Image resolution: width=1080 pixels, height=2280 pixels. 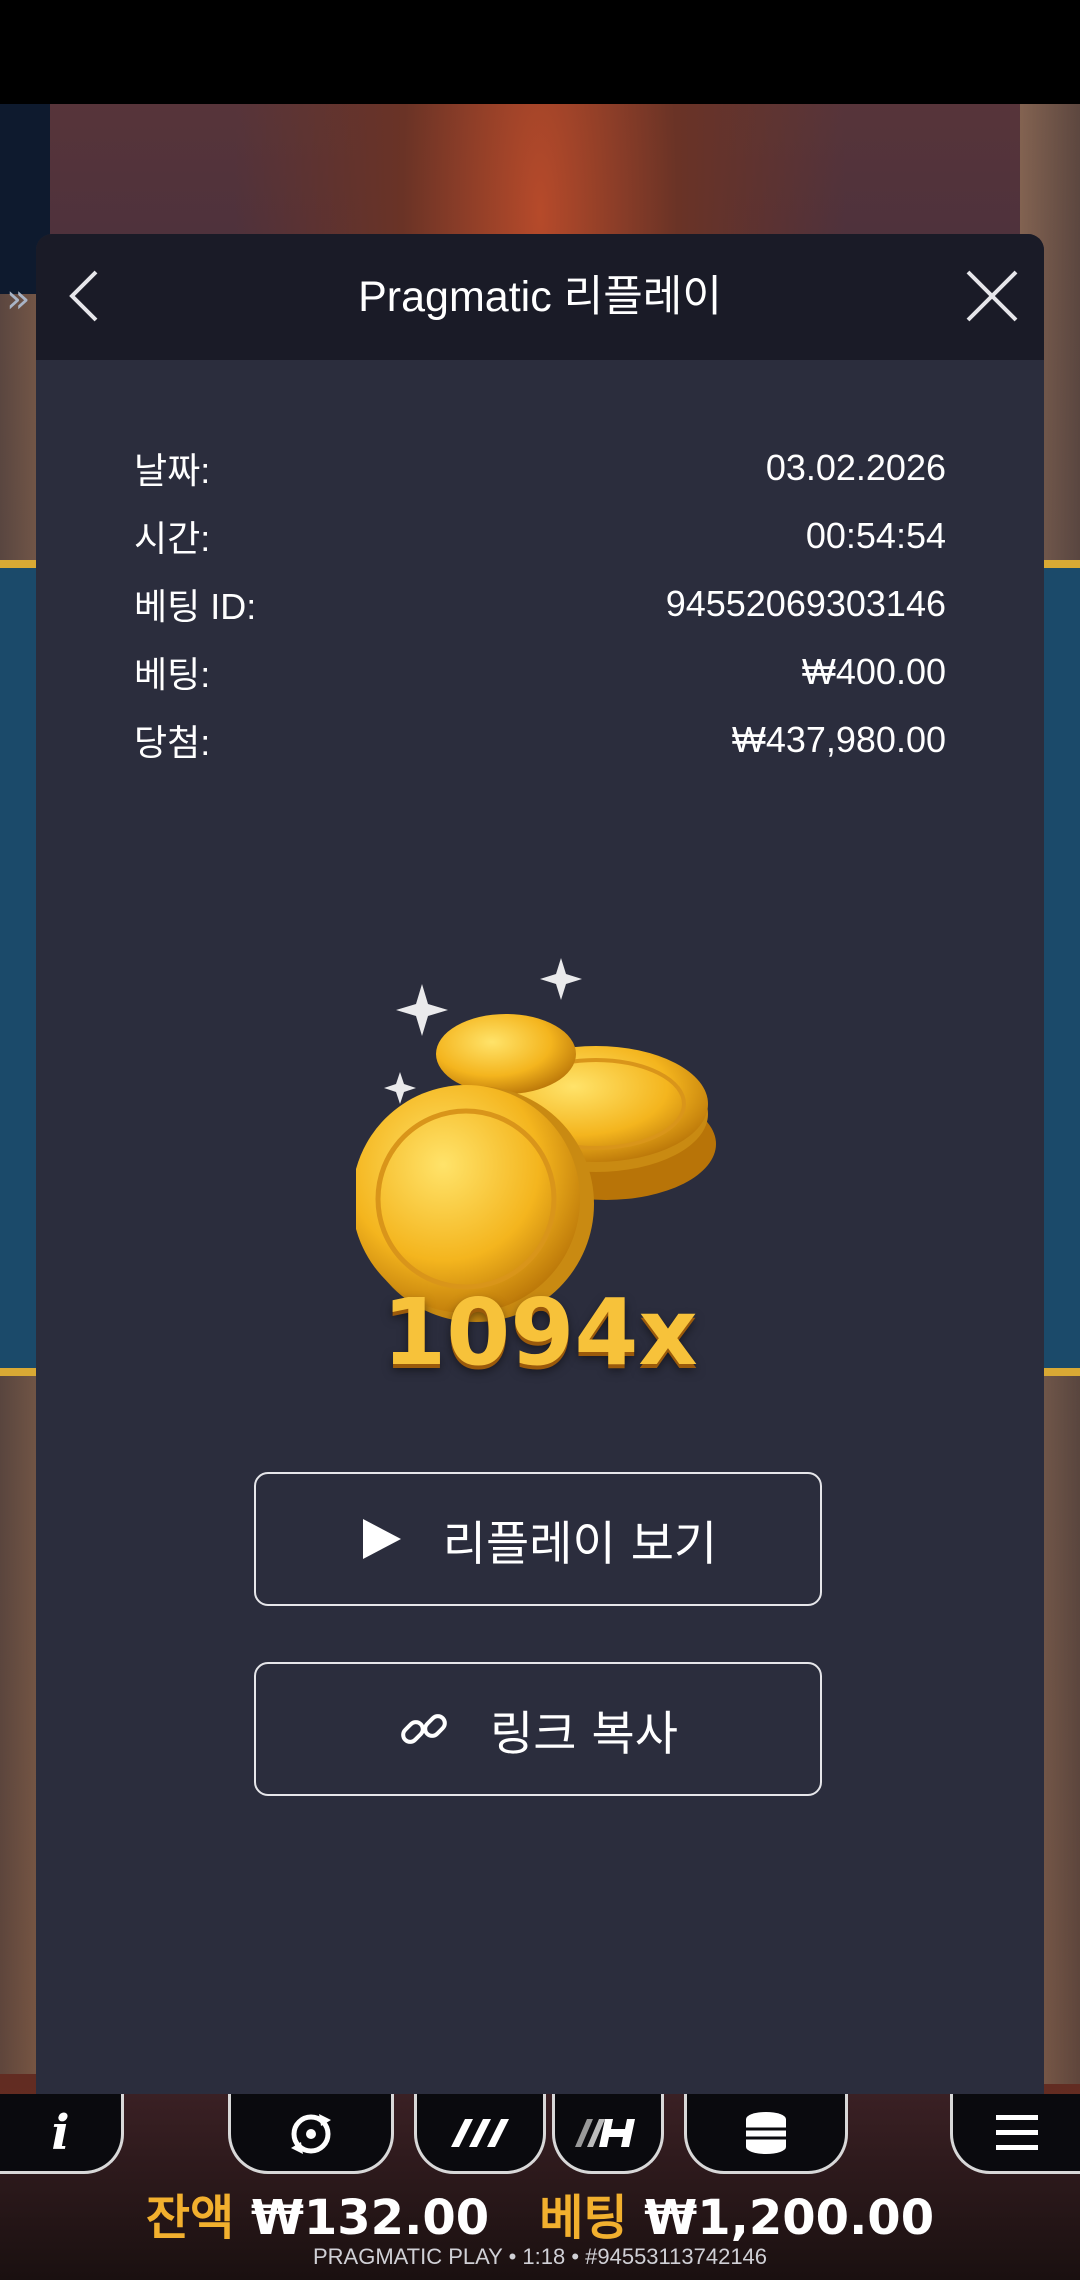 What do you see at coordinates (873, 671) in the screenshot?
I see `info-value: ₩400.00` at bounding box center [873, 671].